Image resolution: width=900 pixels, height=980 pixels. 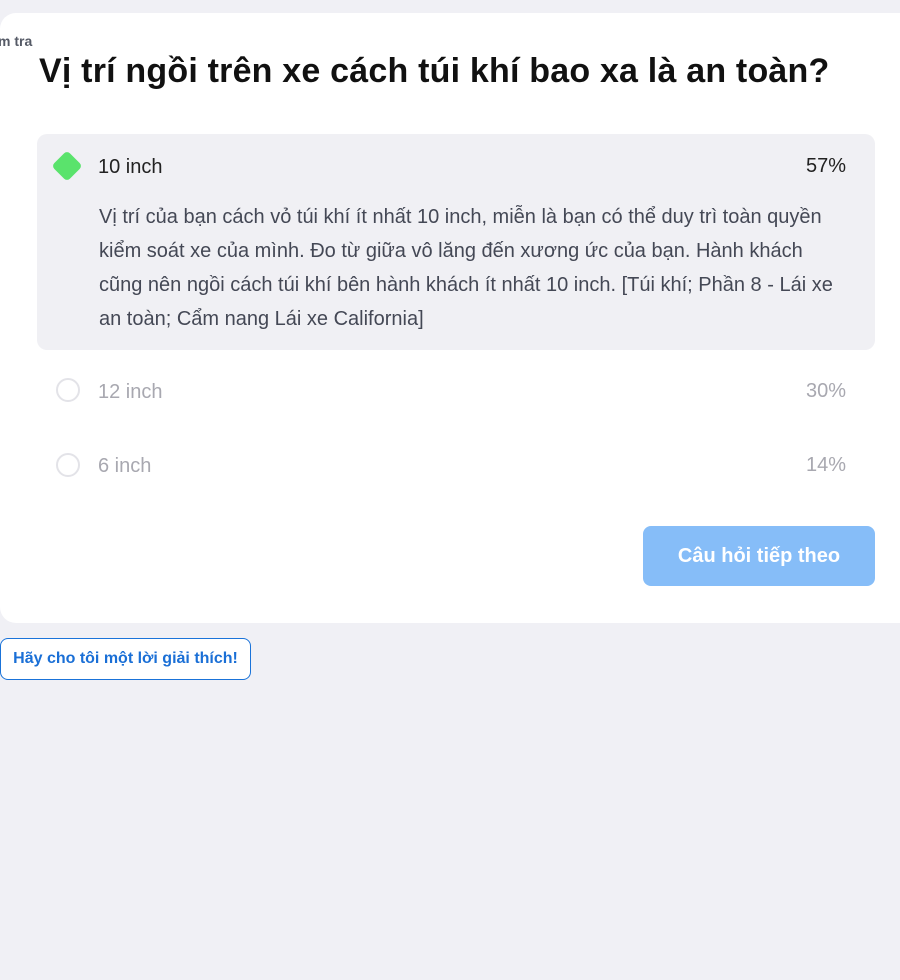 What do you see at coordinates (825, 391) in the screenshot?
I see `answer-option-percent: 30%` at bounding box center [825, 391].